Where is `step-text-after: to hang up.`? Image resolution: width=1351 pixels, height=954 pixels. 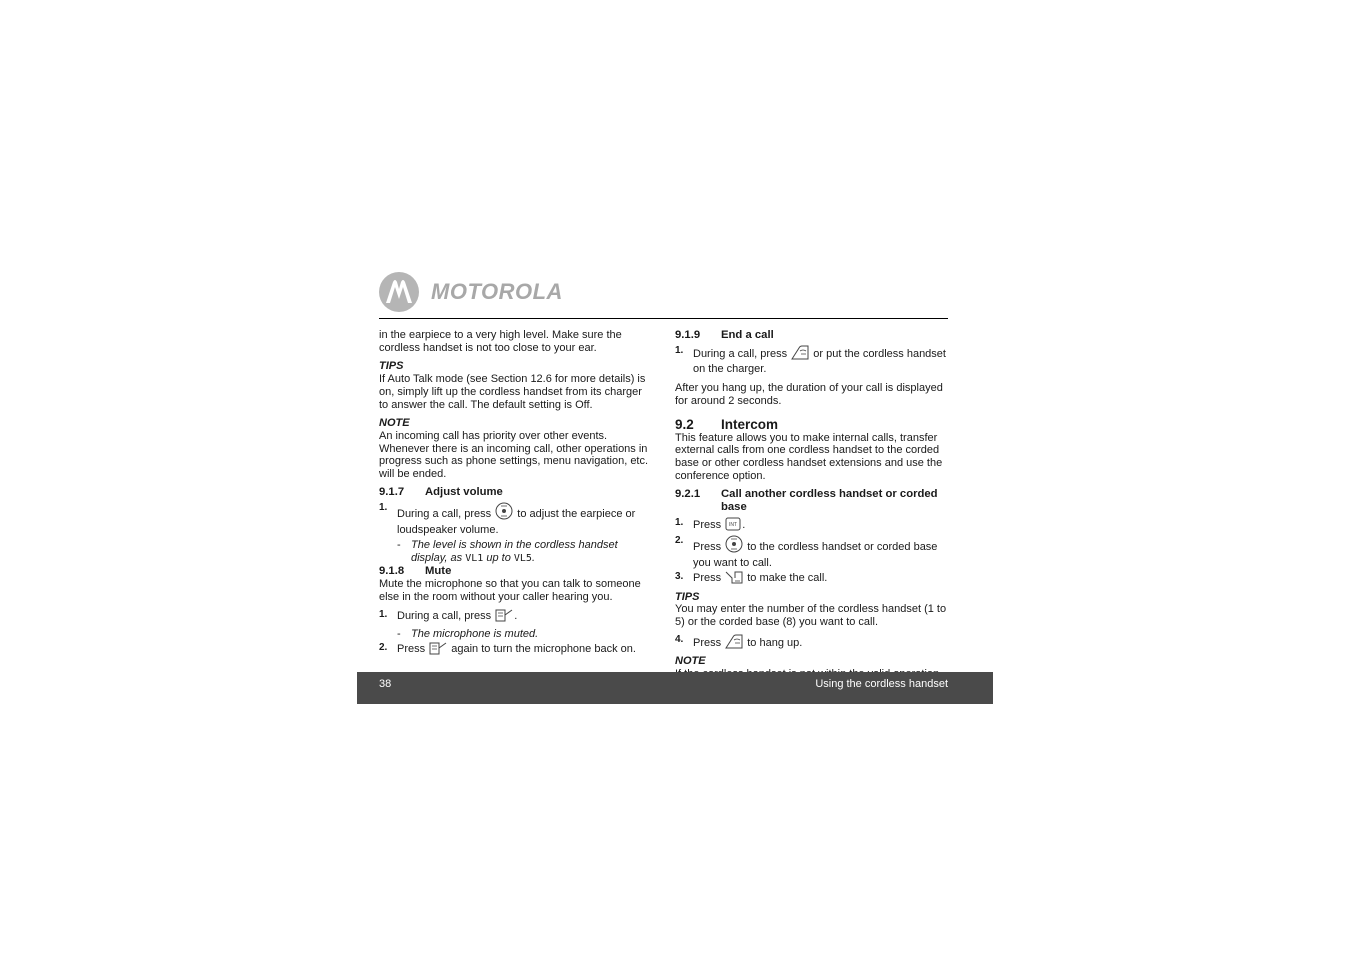 step-text-after: to hang up. is located at coordinates (775, 642).